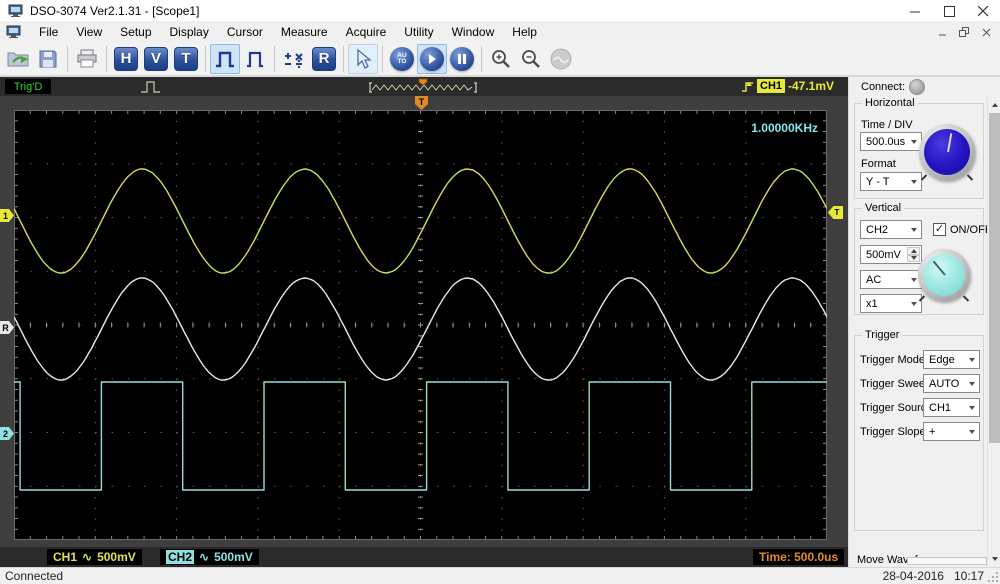 Image resolution: width=1000 pixels, height=584 pixels. I want to click on trigger-source-select: CH1, so click(951, 407).